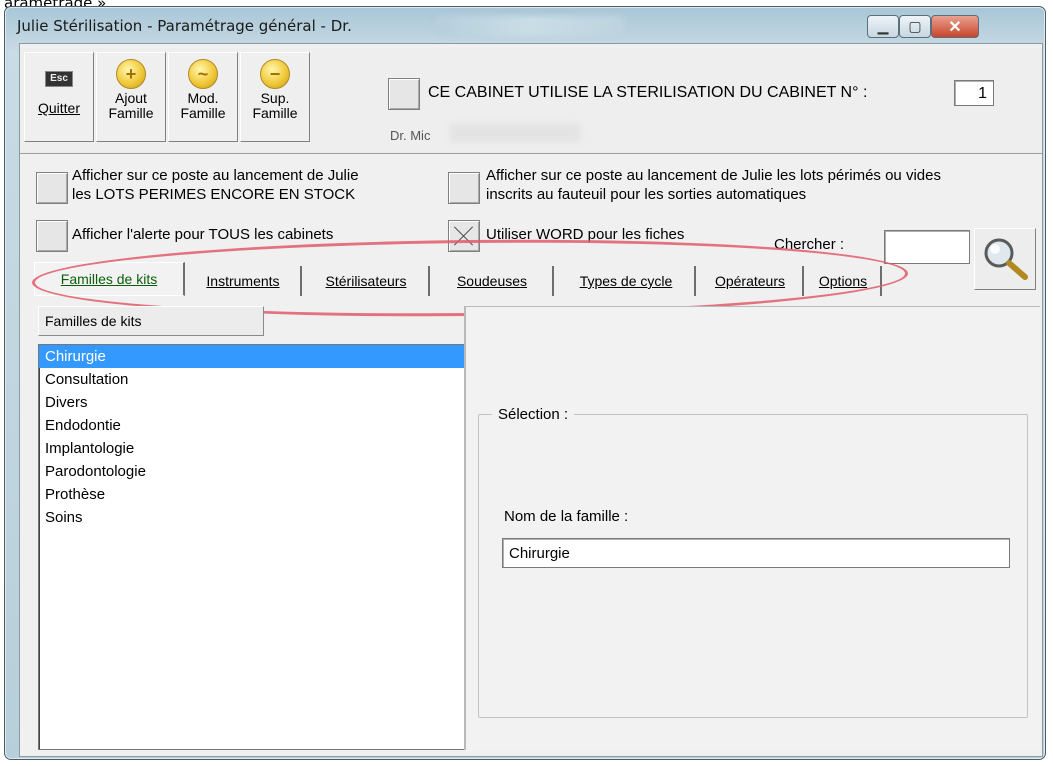  I want to click on quit-button: Esc Quitter, so click(59, 97).